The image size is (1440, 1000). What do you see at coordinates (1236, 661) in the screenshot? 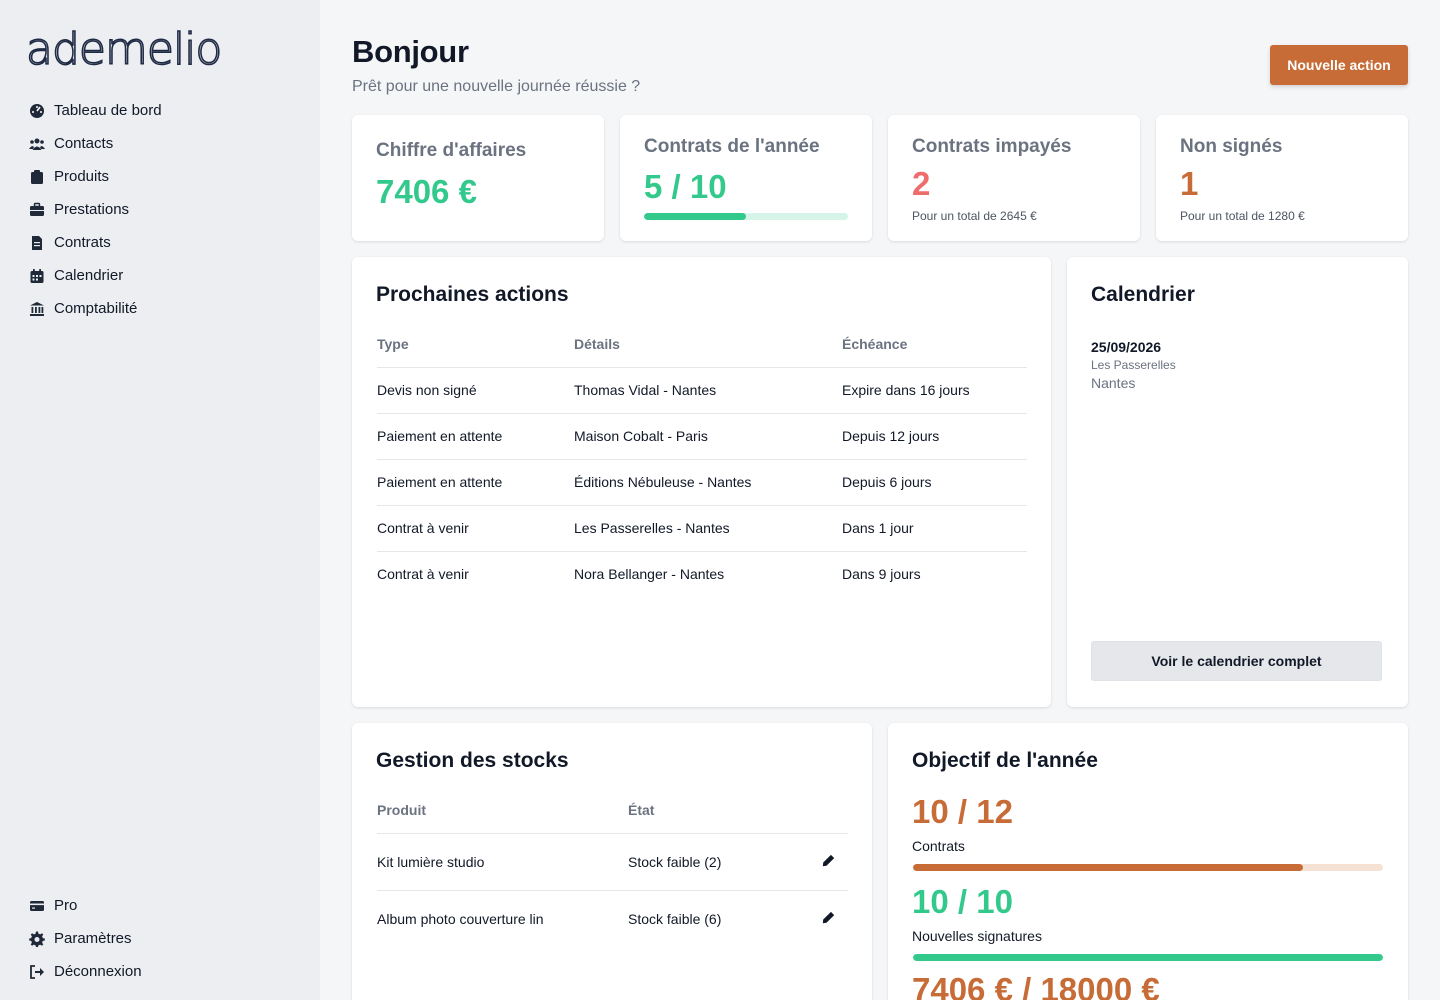
I see `full-calendar-button: Voir le calendrier complet` at bounding box center [1236, 661].